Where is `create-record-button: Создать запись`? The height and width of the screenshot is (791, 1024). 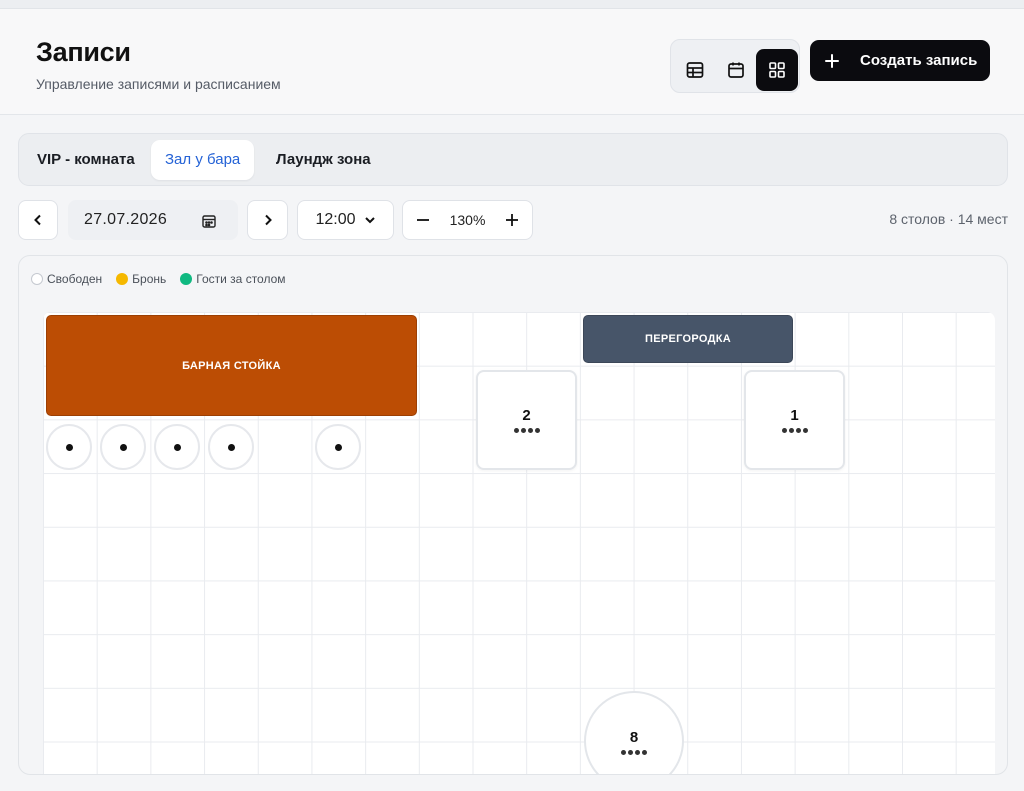
create-record-button: Создать запись is located at coordinates (900, 60).